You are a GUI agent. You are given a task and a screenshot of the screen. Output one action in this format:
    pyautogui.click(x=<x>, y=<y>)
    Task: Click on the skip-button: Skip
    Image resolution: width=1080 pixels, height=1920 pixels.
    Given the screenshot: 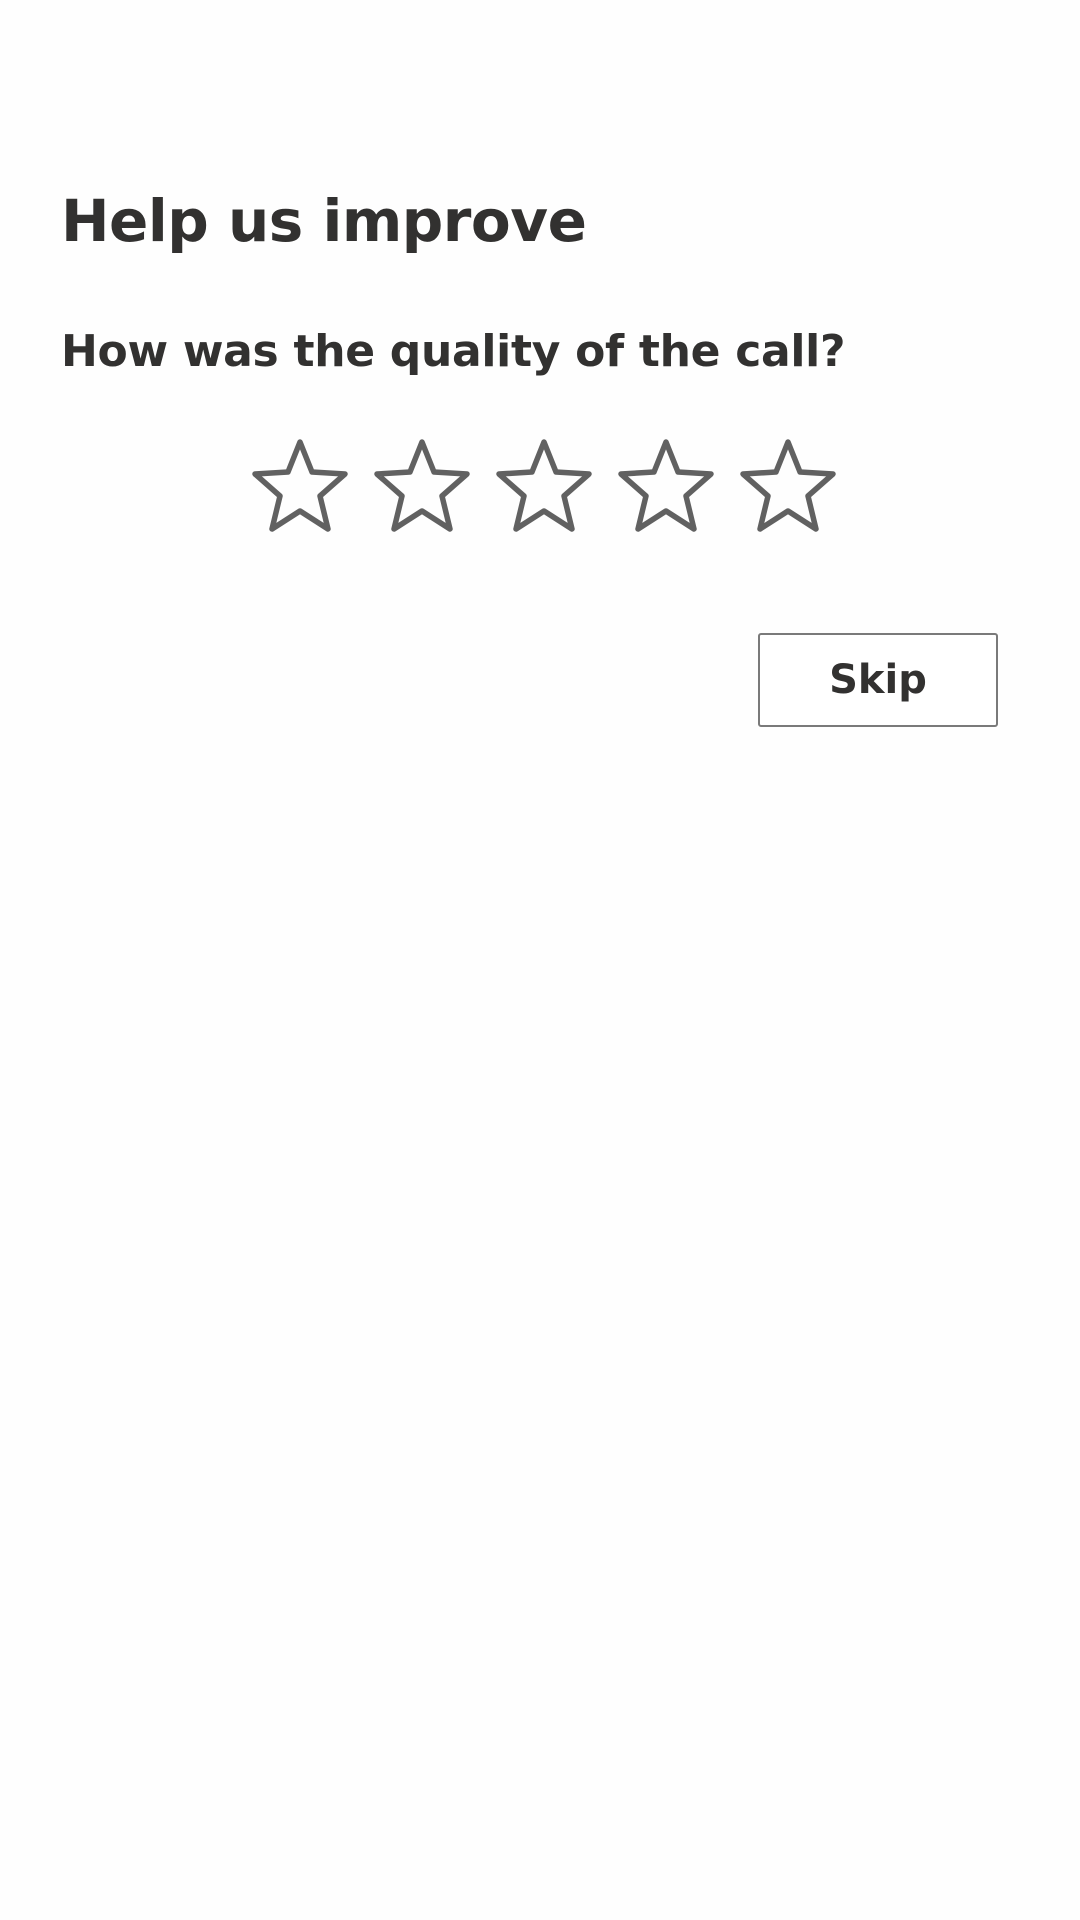 What is the action you would take?
    pyautogui.click(x=878, y=680)
    